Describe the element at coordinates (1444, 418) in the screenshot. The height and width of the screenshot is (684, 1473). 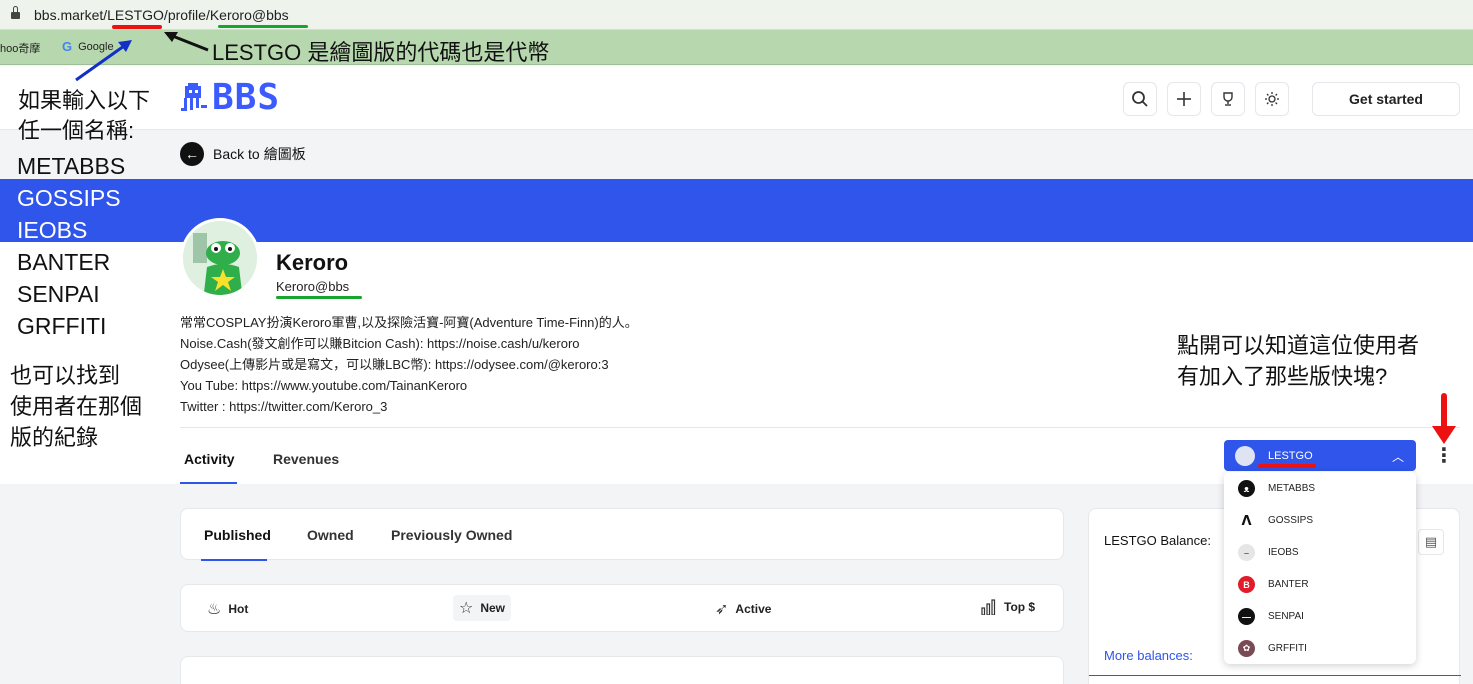
I see `annotation-red-arrow-icon` at that location.